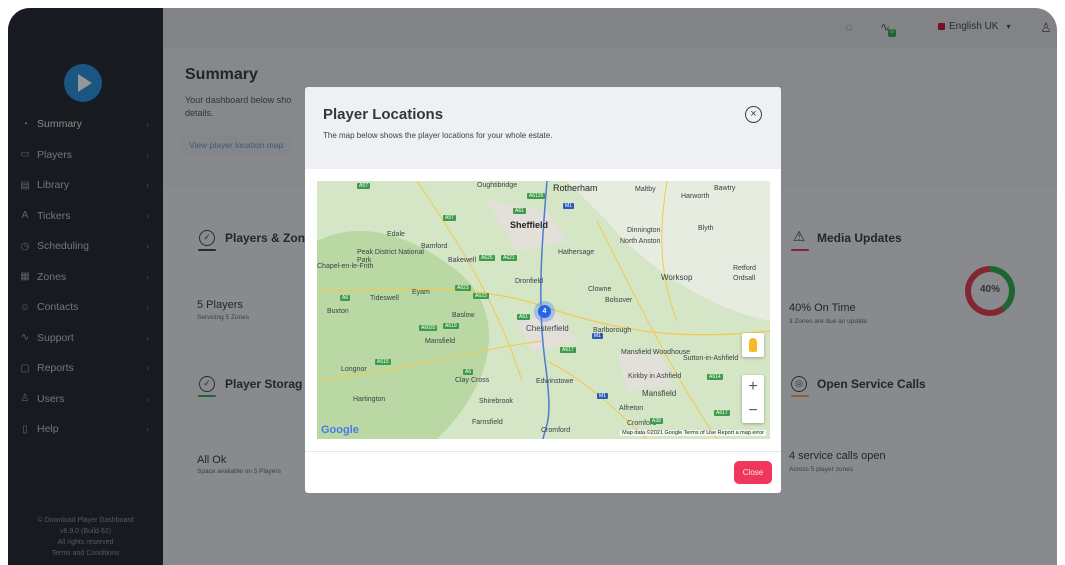 This screenshot has width=1065, height=565. What do you see at coordinates (547, 328) in the screenshot?
I see `map-place: Chesterfield` at bounding box center [547, 328].